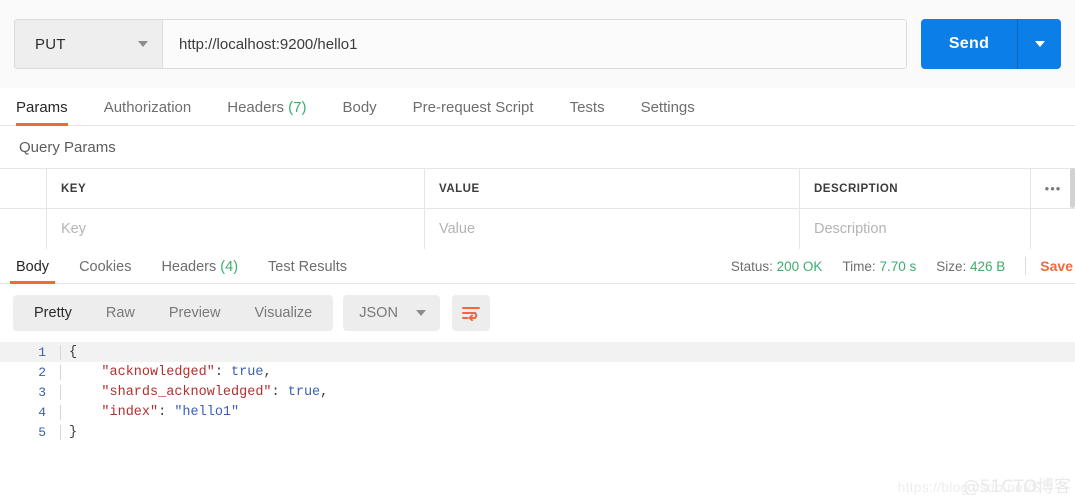 The width and height of the screenshot is (1075, 503). I want to click on code-token: "index", so click(114, 412).